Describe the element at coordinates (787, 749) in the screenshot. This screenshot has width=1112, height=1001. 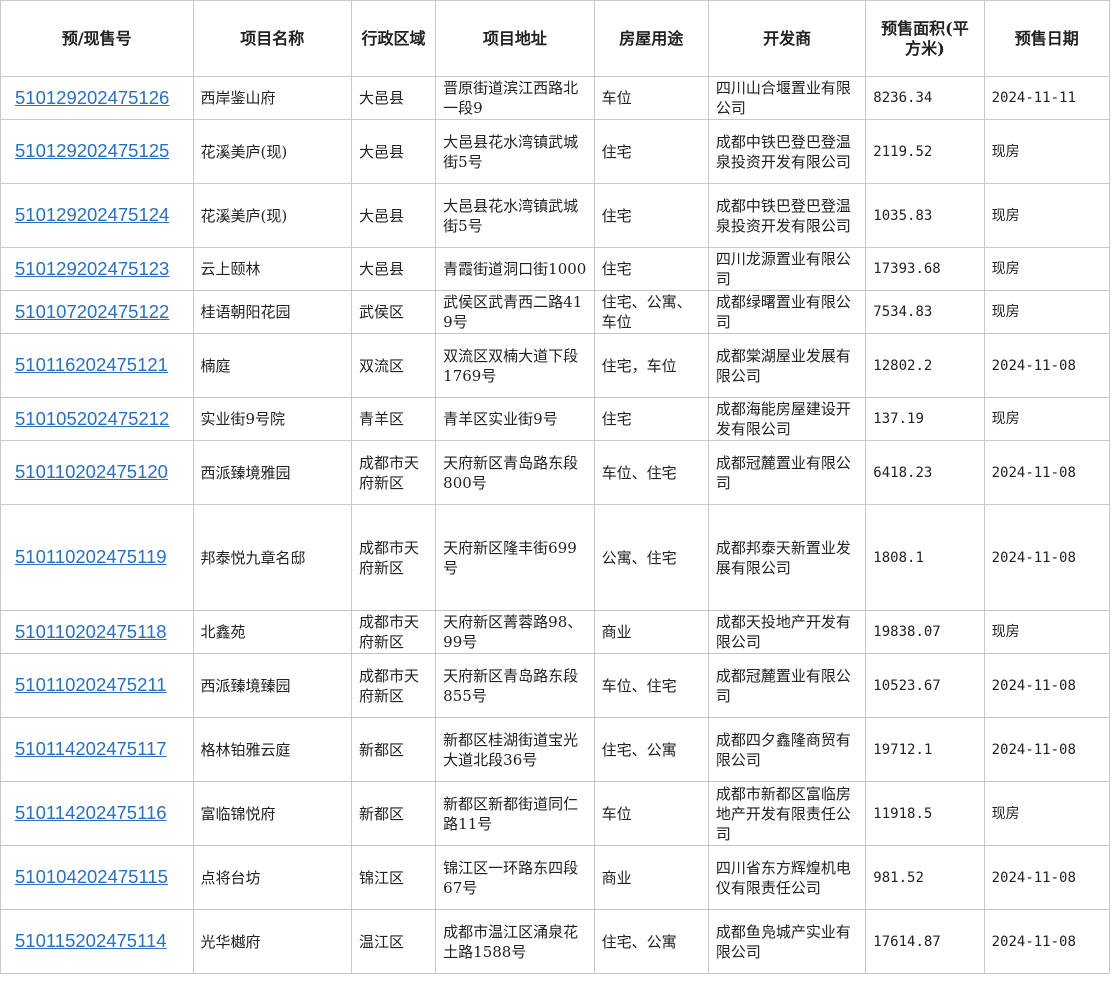
I see `developer-cell: 成都四夕鑫隆商贸有限公司` at that location.